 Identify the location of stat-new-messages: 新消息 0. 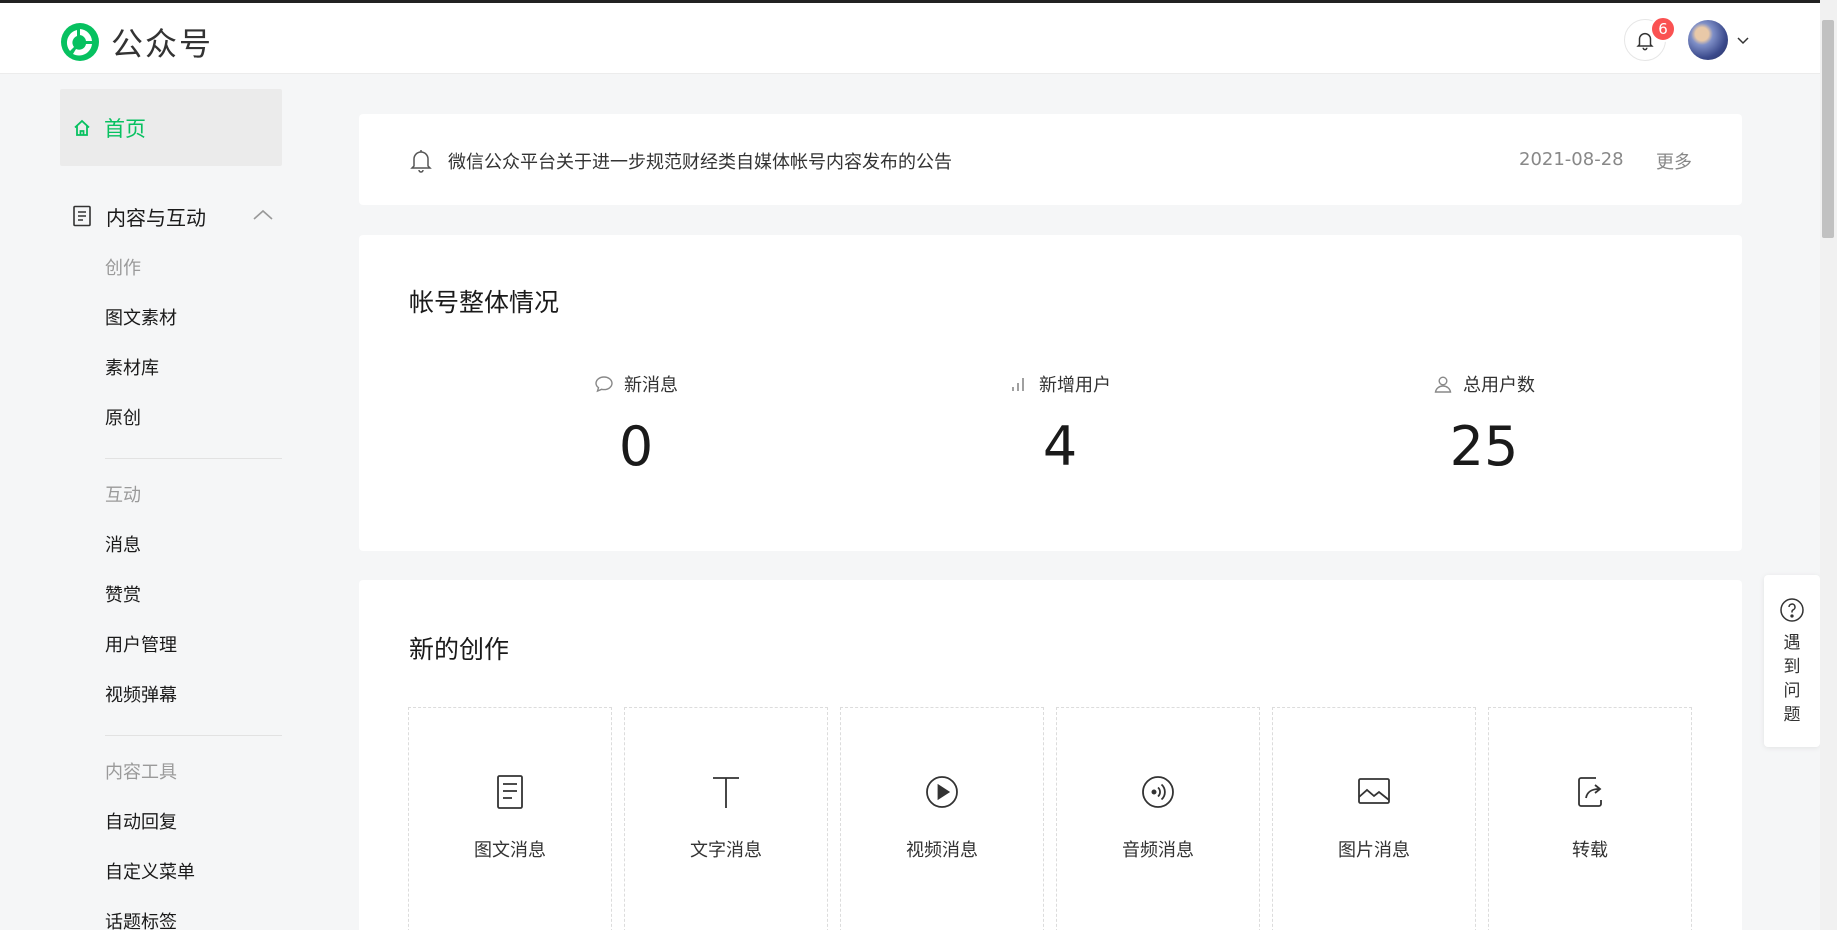
(636, 424).